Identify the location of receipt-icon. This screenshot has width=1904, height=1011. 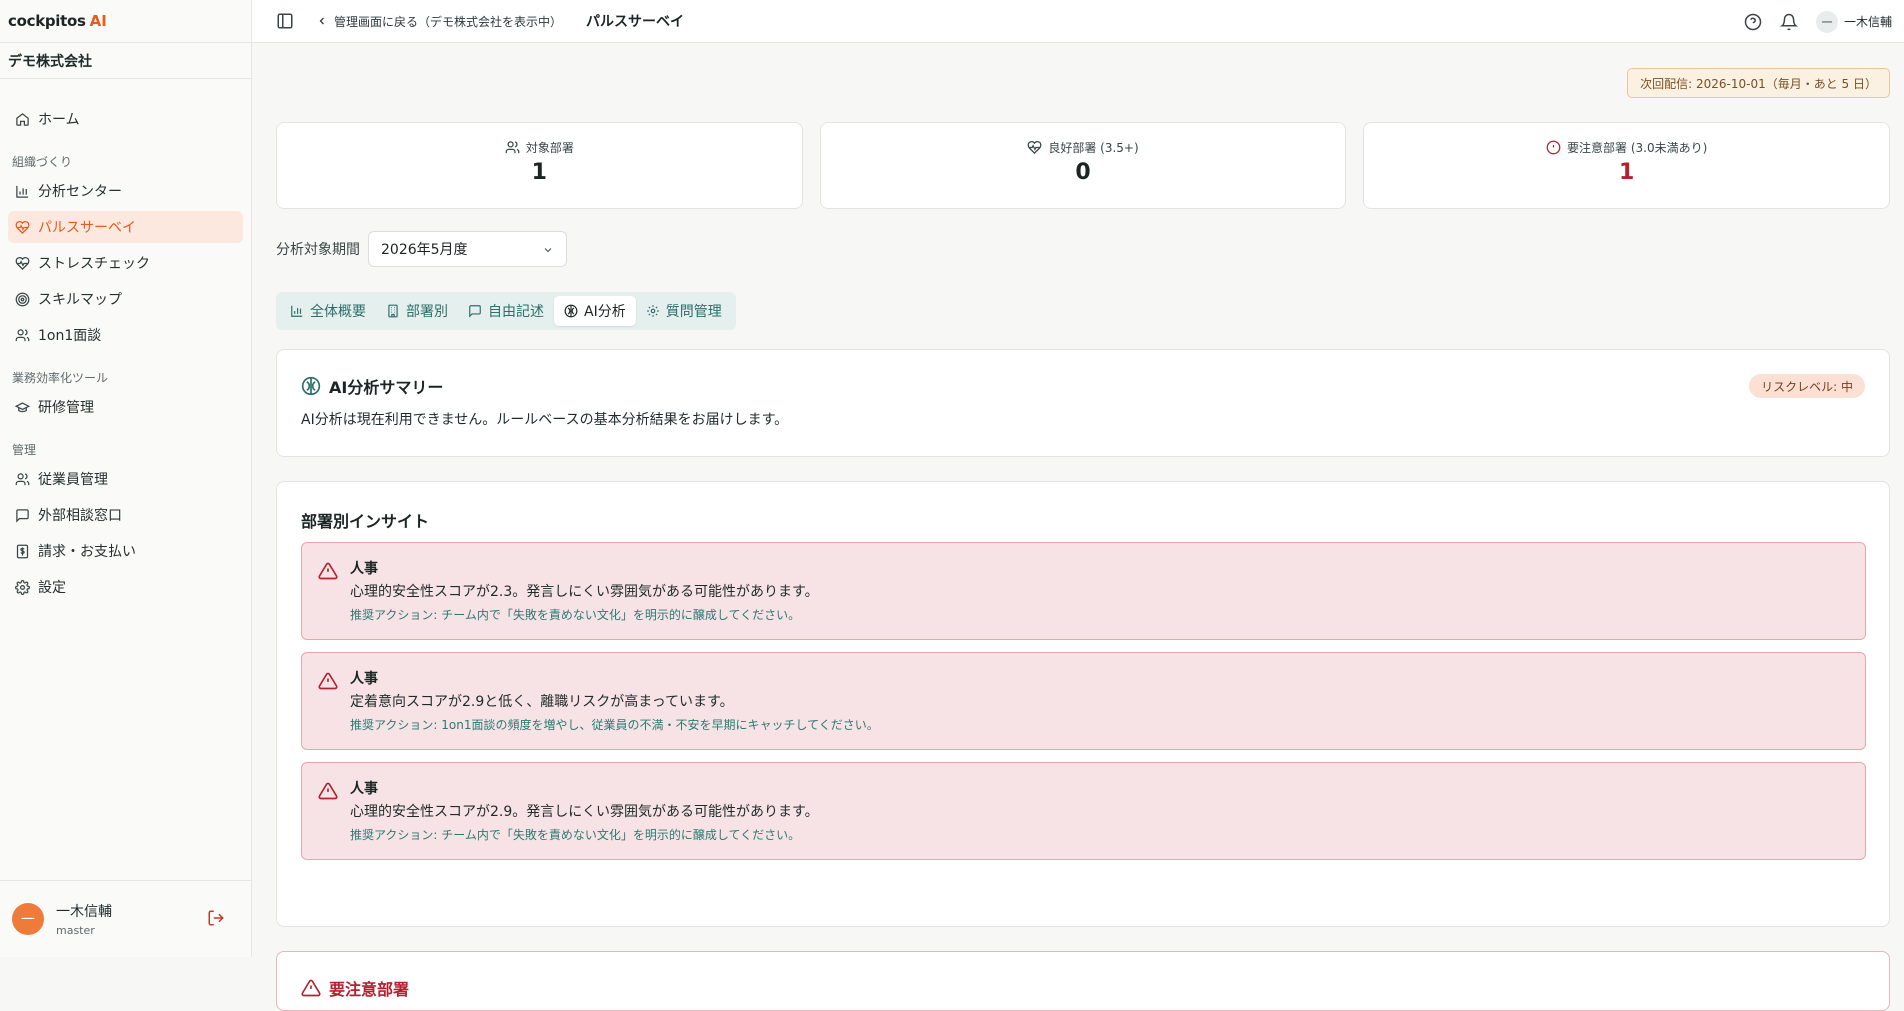
(22, 551).